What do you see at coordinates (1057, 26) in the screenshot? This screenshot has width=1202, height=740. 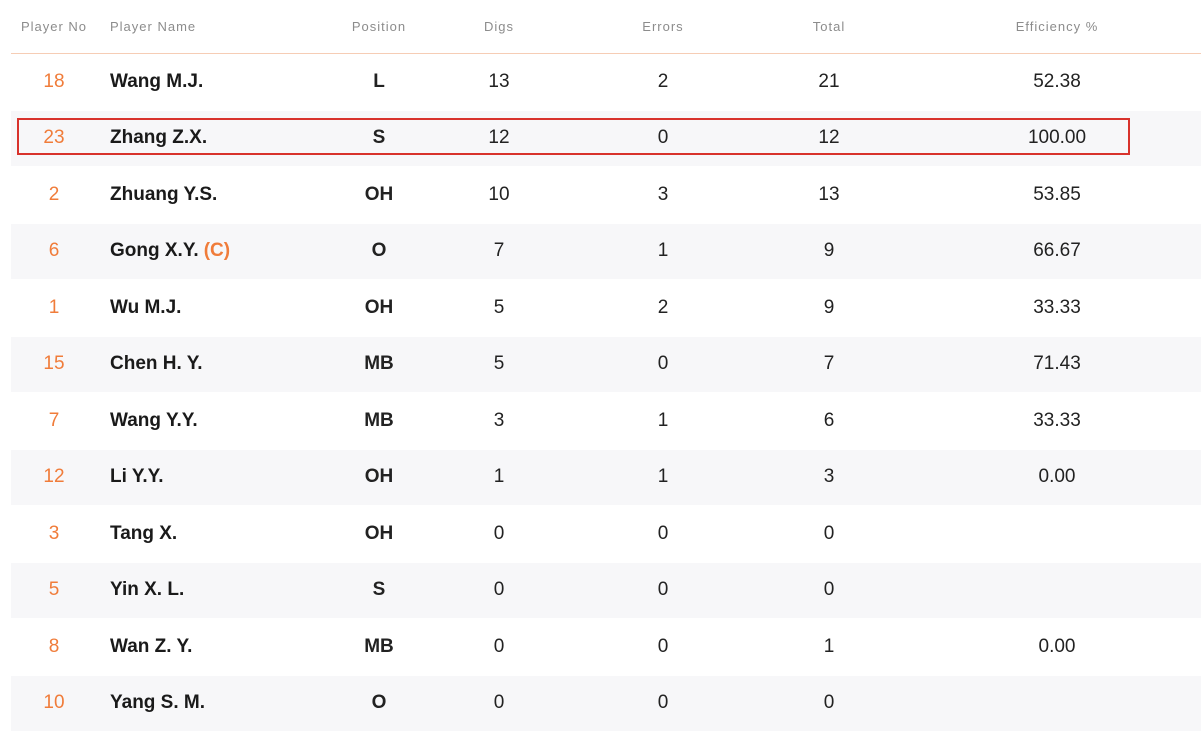 I see `header-efficiency: Efficiency %` at bounding box center [1057, 26].